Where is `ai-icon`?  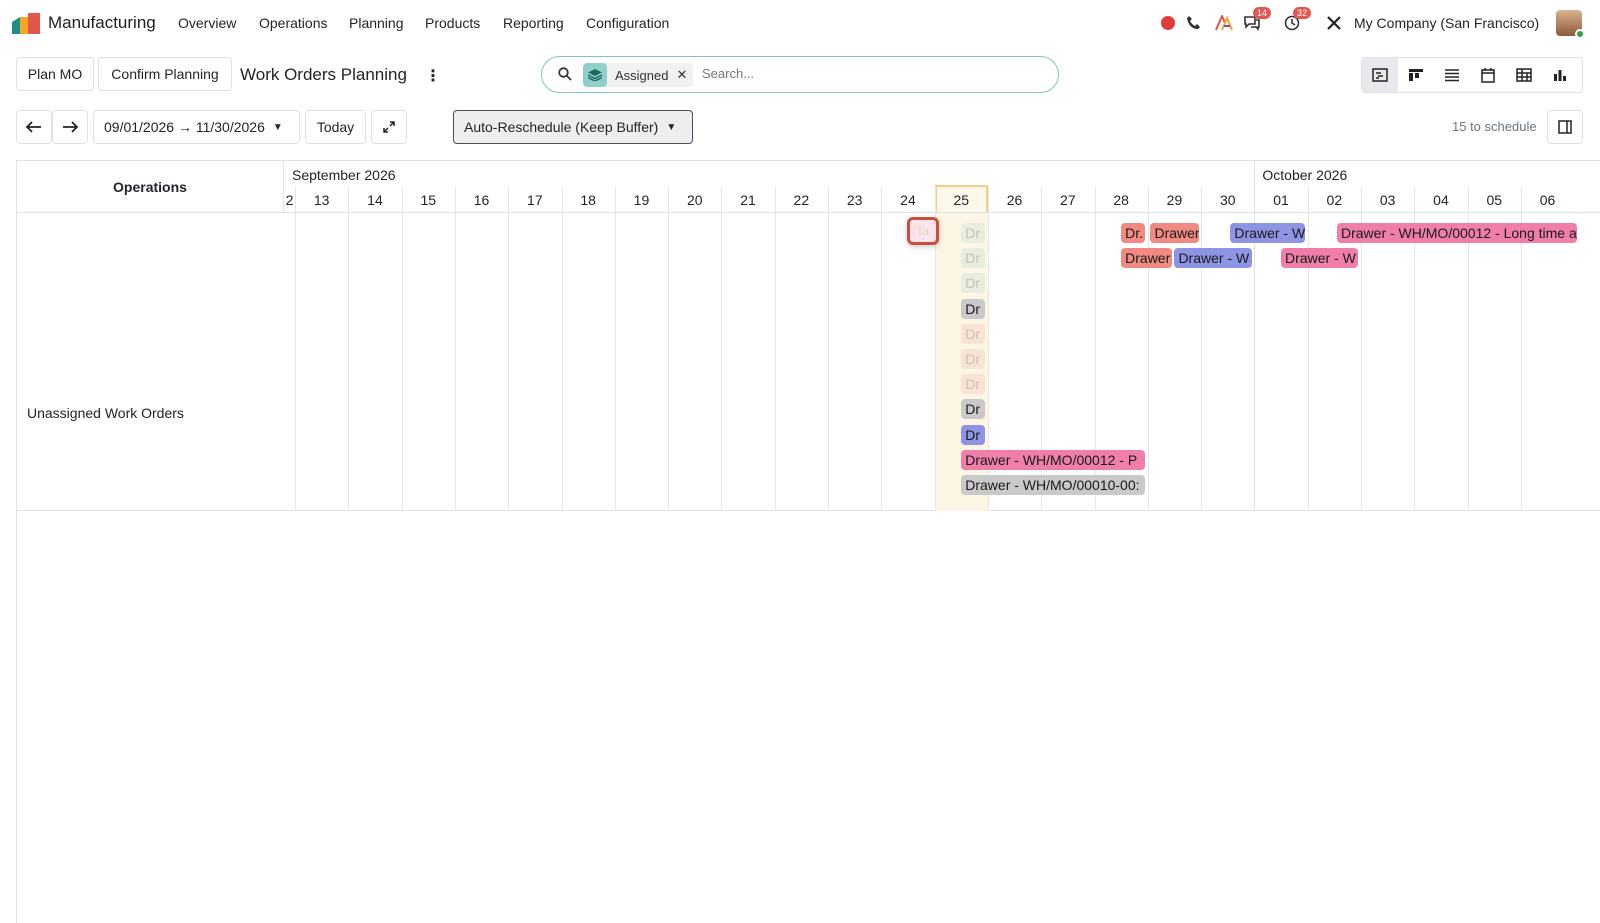 ai-icon is located at coordinates (1224, 23).